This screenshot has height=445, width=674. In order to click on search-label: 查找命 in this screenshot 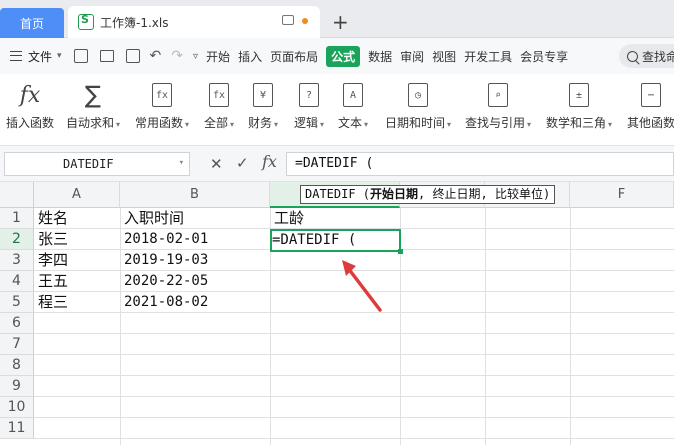, I will do `click(658, 56)`.